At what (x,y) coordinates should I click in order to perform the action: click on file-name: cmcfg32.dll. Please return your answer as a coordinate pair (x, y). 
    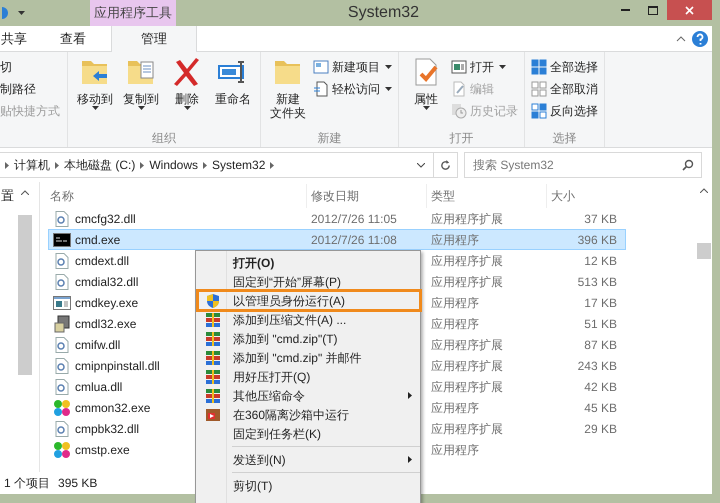
    Looking at the image, I should click on (105, 219).